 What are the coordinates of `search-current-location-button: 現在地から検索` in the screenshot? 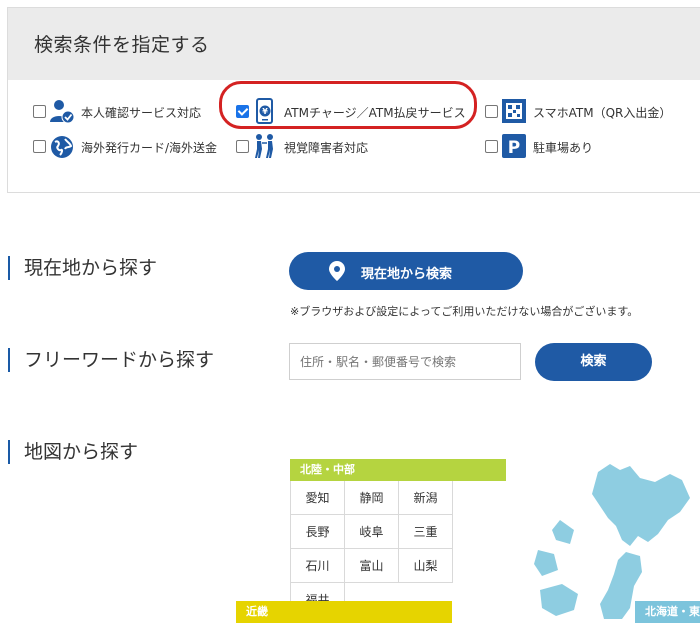 It's located at (406, 271).